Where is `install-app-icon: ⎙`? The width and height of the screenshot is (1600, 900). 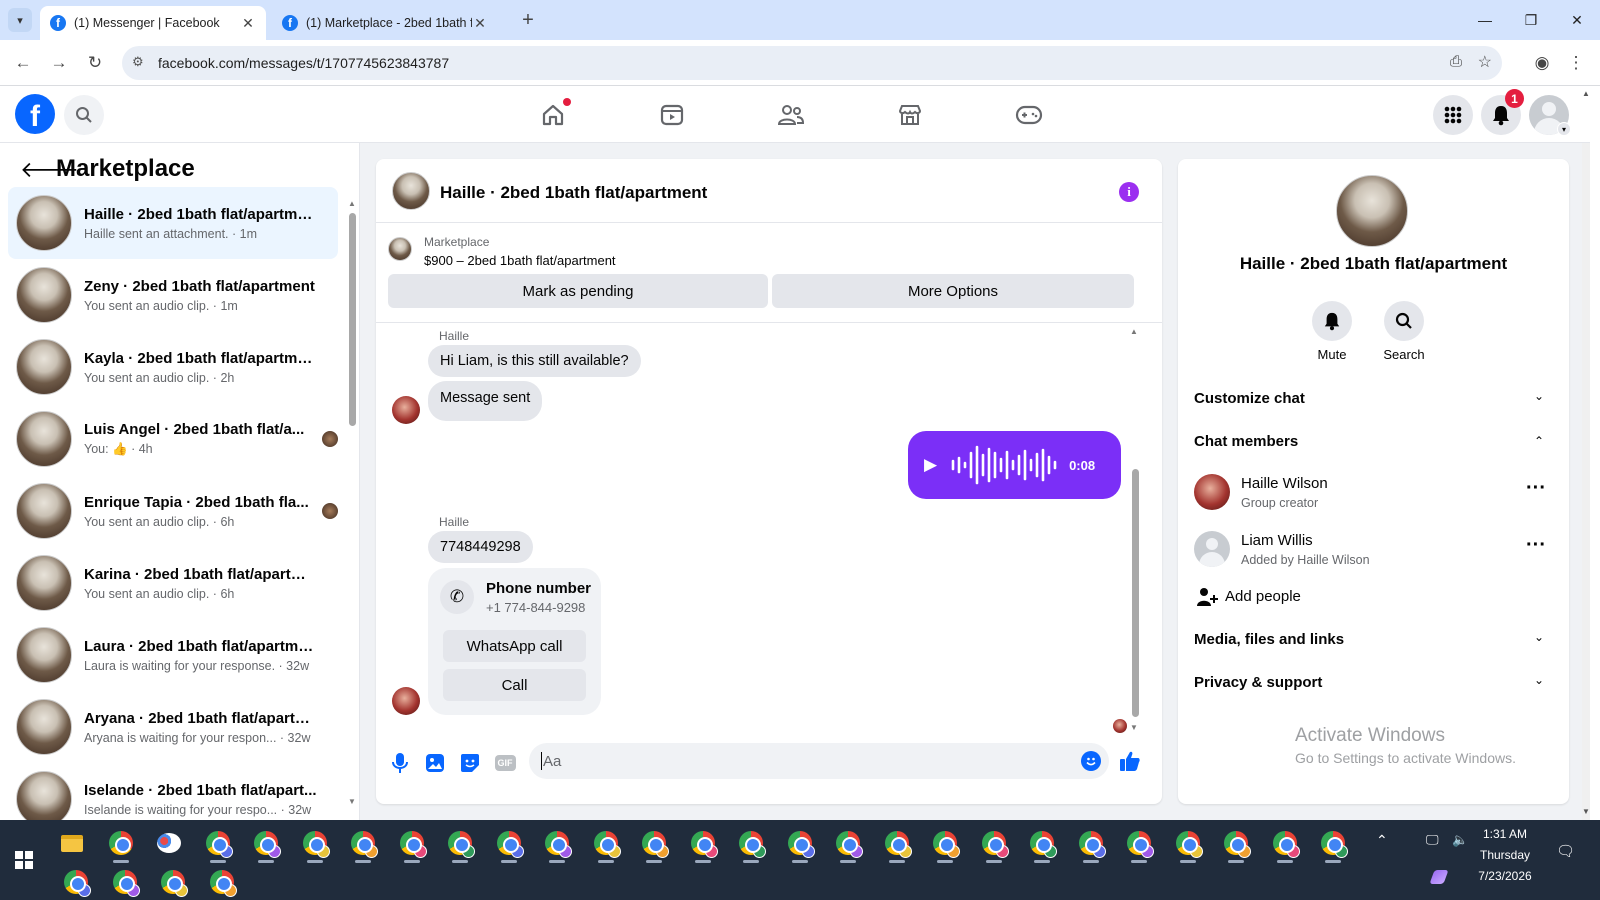
install-app-icon: ⎙ is located at coordinates (1456, 61).